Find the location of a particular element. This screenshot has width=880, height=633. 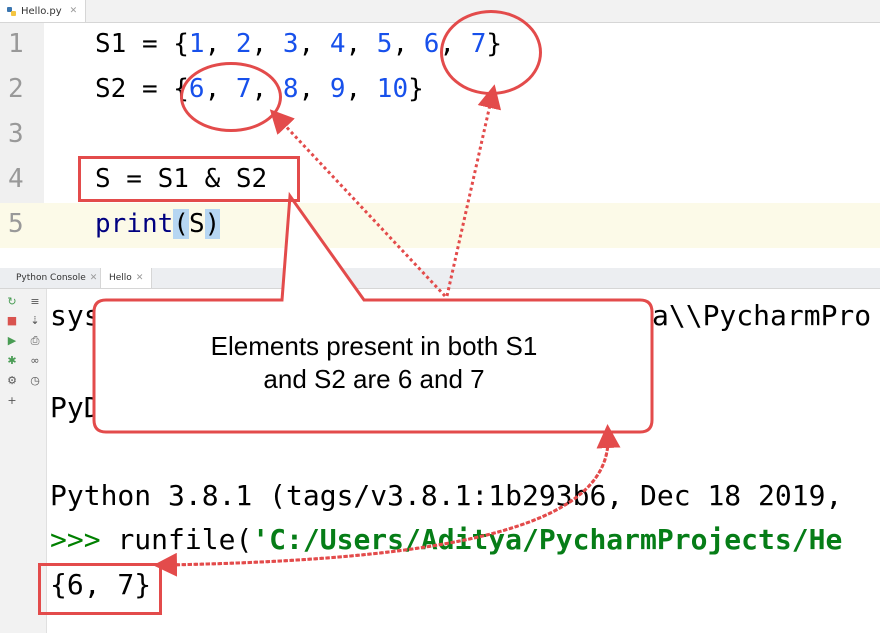

callout-line: and S2 are 6 and 7 is located at coordinates (374, 379).